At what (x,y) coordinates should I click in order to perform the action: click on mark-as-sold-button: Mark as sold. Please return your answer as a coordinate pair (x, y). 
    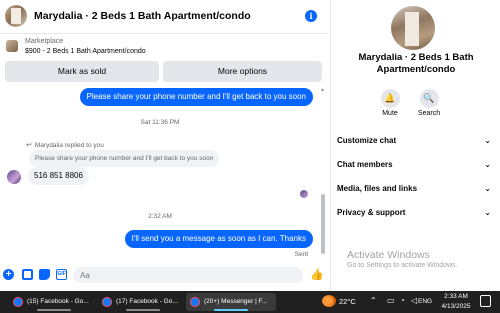
    Looking at the image, I should click on (82, 71).